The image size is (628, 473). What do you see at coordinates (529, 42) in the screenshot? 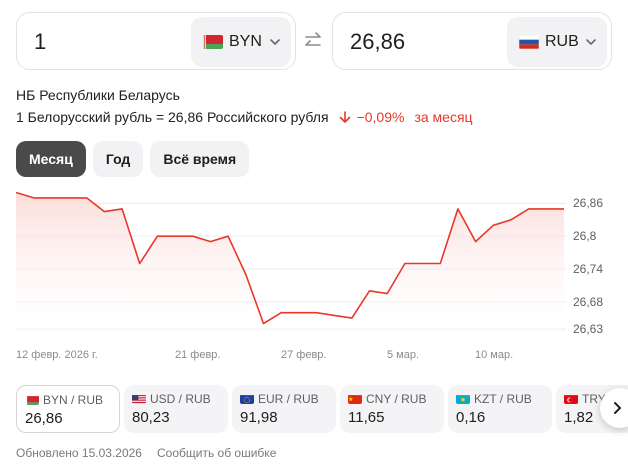
I see `russia-flag-icon` at bounding box center [529, 42].